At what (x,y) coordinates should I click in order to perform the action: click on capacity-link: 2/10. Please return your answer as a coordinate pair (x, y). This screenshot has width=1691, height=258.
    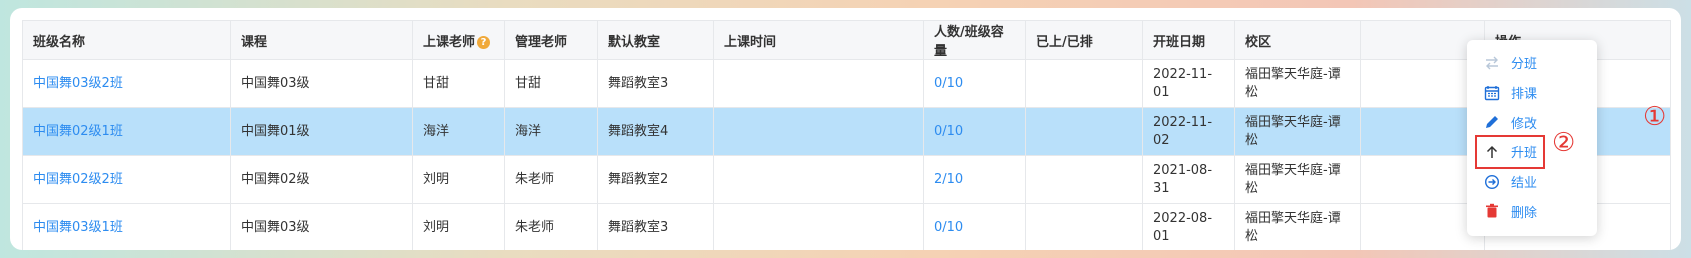
    Looking at the image, I should click on (948, 179).